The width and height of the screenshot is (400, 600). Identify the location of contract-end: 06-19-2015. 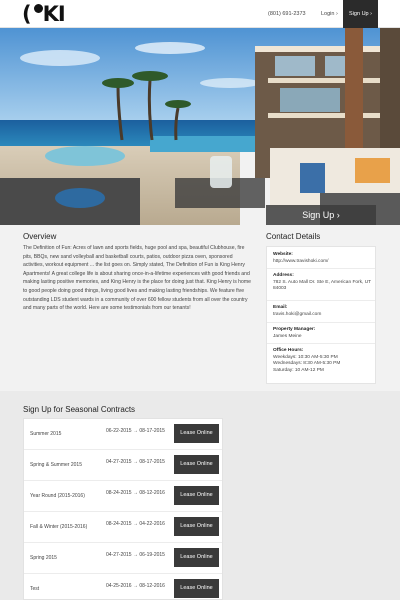
(152, 555).